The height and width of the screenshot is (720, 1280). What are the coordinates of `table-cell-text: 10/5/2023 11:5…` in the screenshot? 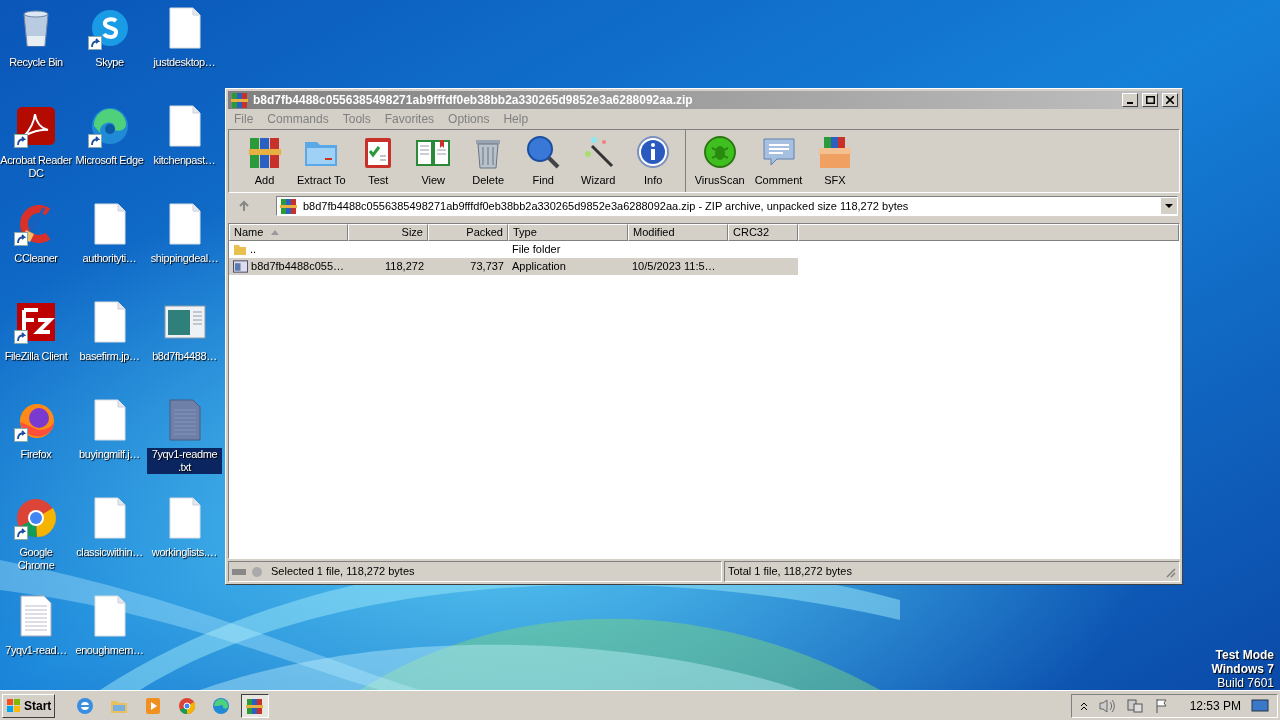 It's located at (674, 267).